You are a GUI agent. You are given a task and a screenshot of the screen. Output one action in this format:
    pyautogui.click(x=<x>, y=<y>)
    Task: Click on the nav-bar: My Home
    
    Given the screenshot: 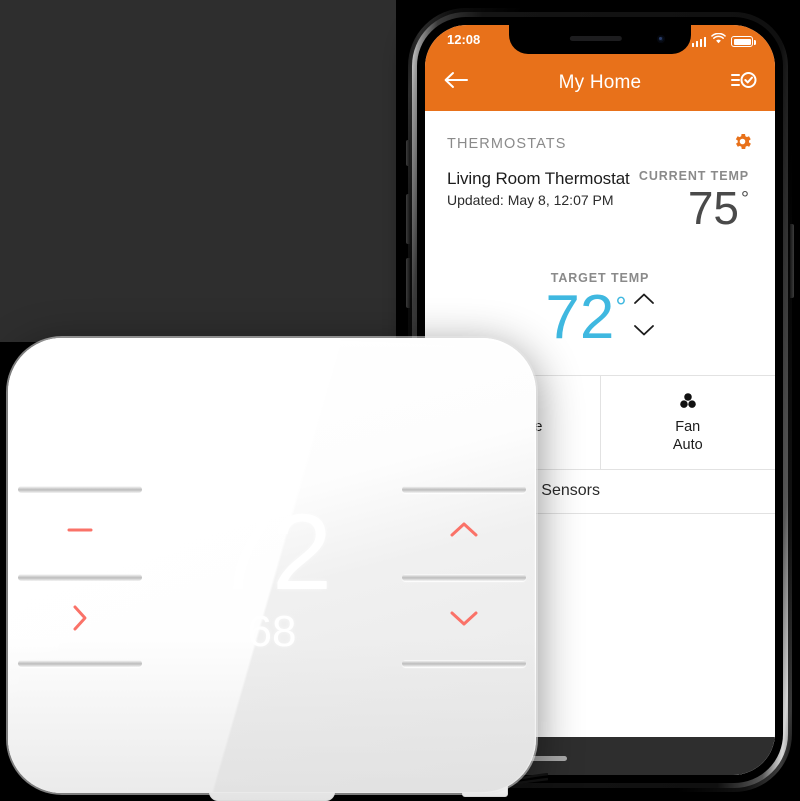 What is the action you would take?
    pyautogui.click(x=600, y=82)
    